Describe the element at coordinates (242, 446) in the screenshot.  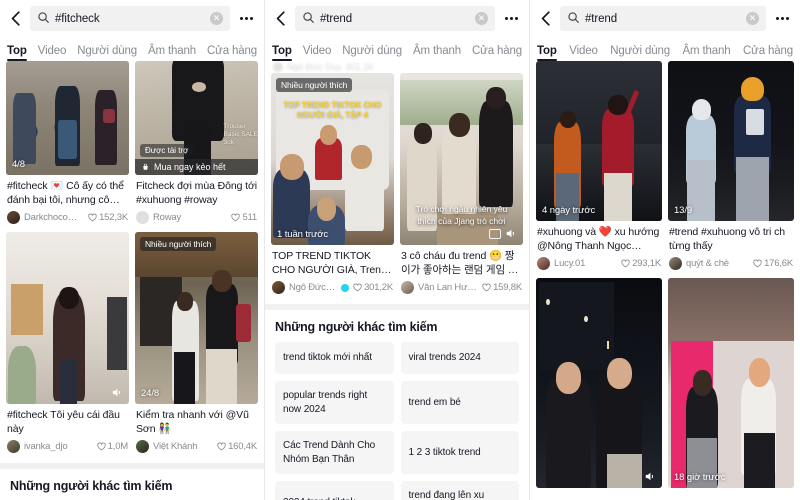
I see `like-count-text: 160,4K` at that location.